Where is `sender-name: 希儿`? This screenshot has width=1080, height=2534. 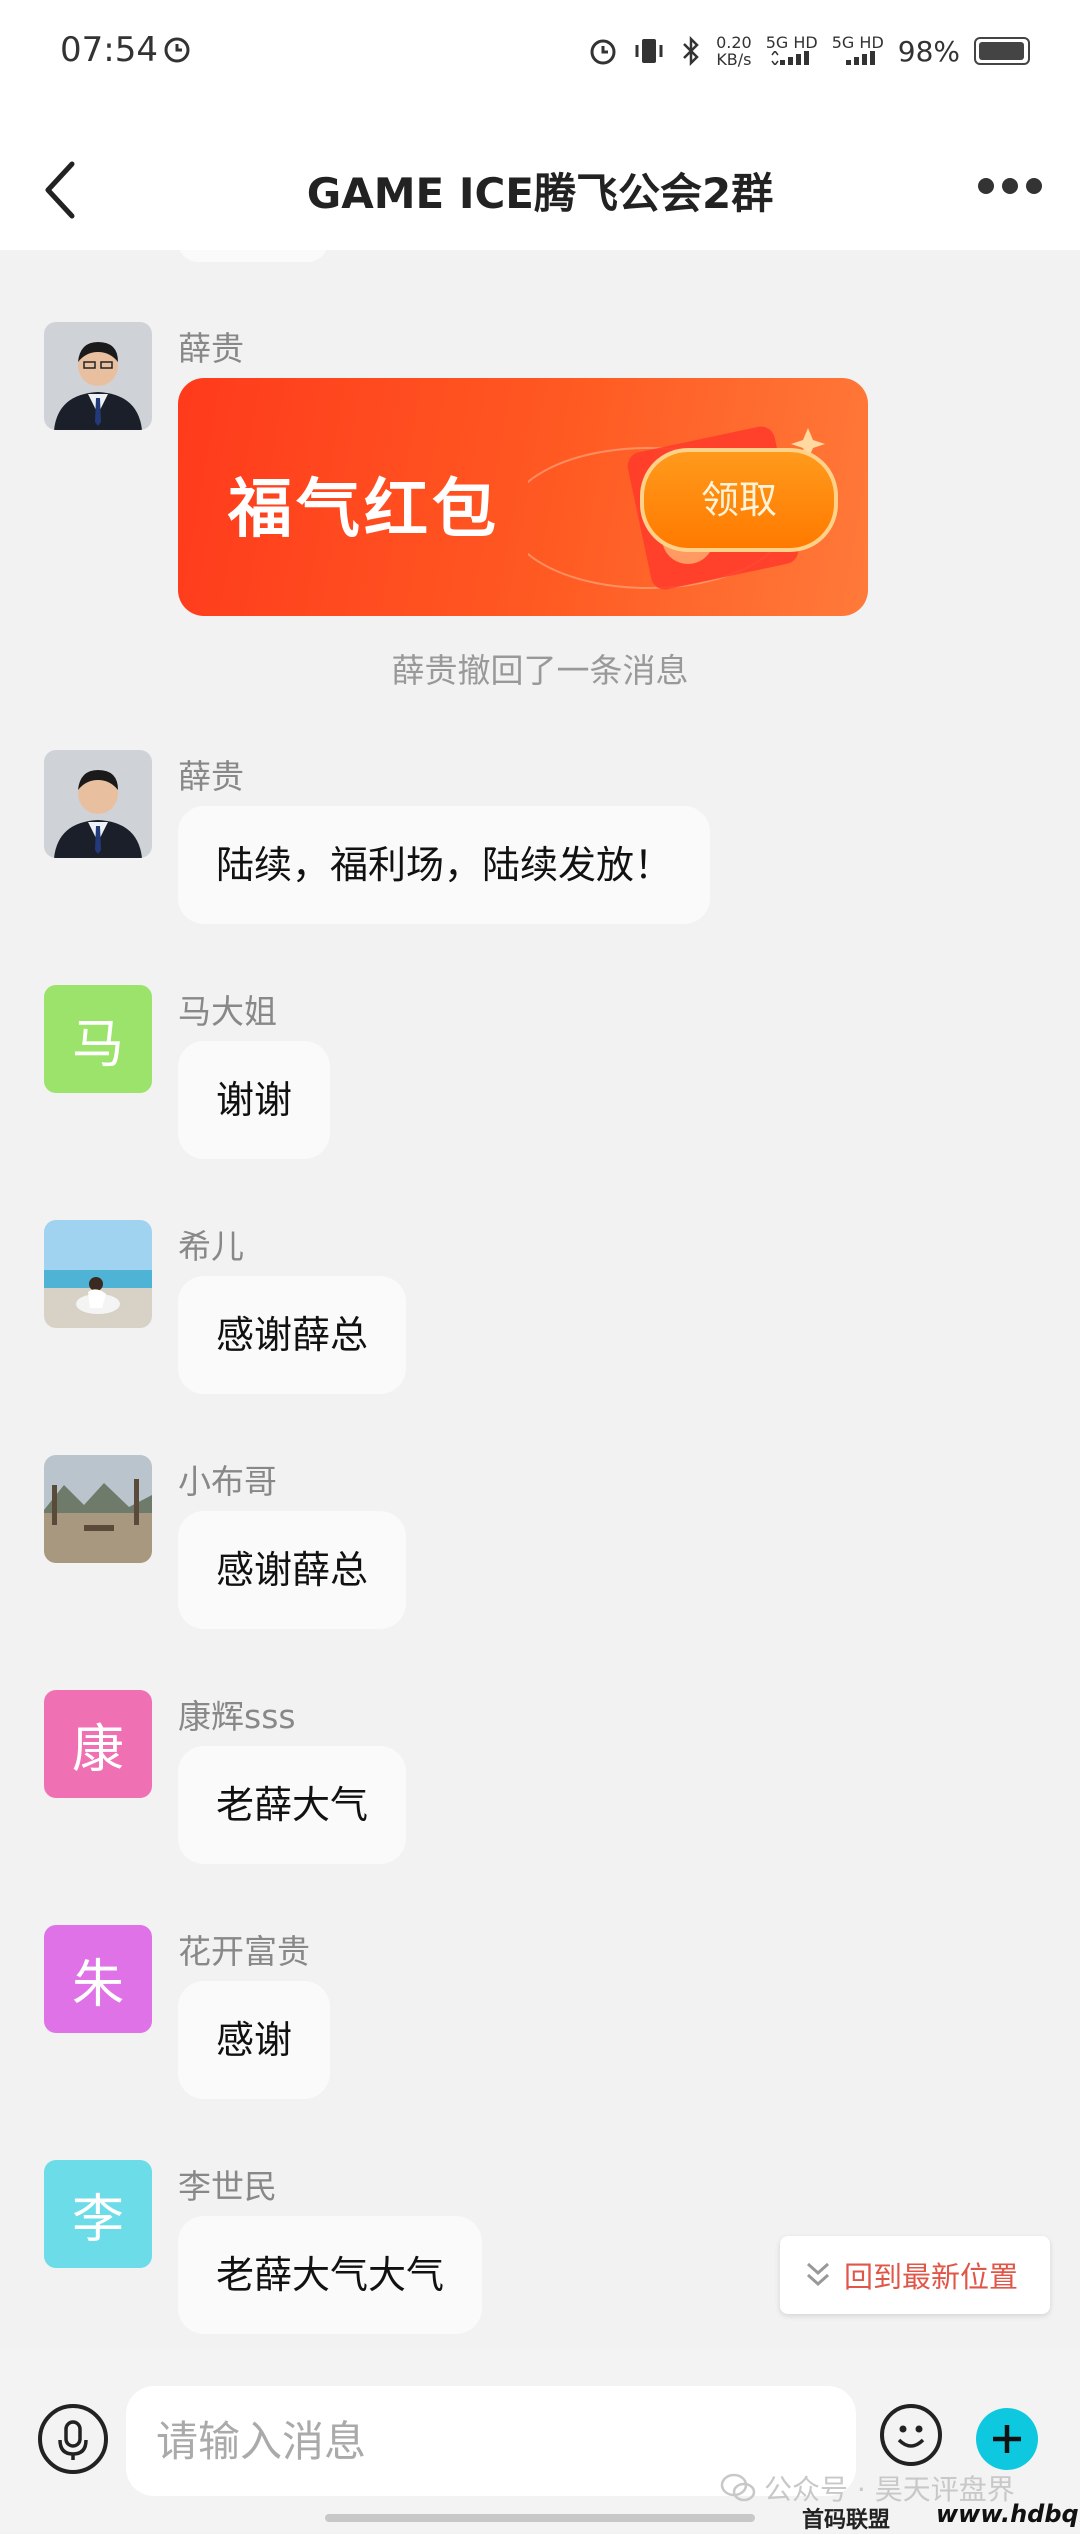 sender-name: 希儿 is located at coordinates (211, 1246).